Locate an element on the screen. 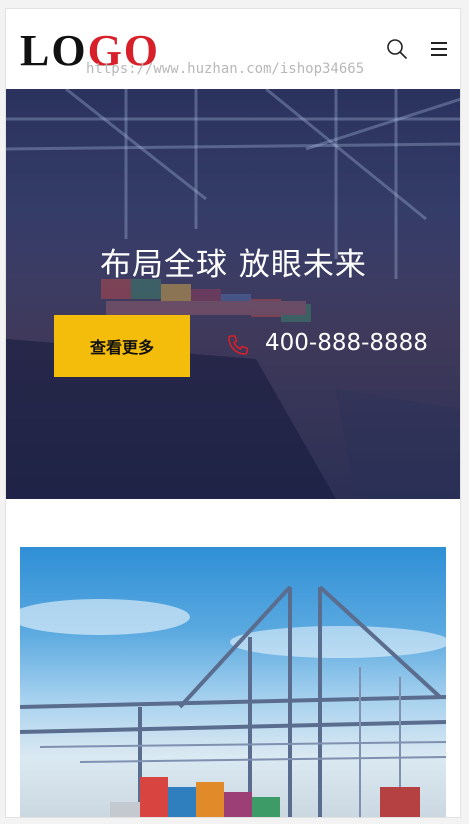 The width and height of the screenshot is (469, 824). site-header: LO GO https://www.huzhan.com/ishop34665 is located at coordinates (233, 49).